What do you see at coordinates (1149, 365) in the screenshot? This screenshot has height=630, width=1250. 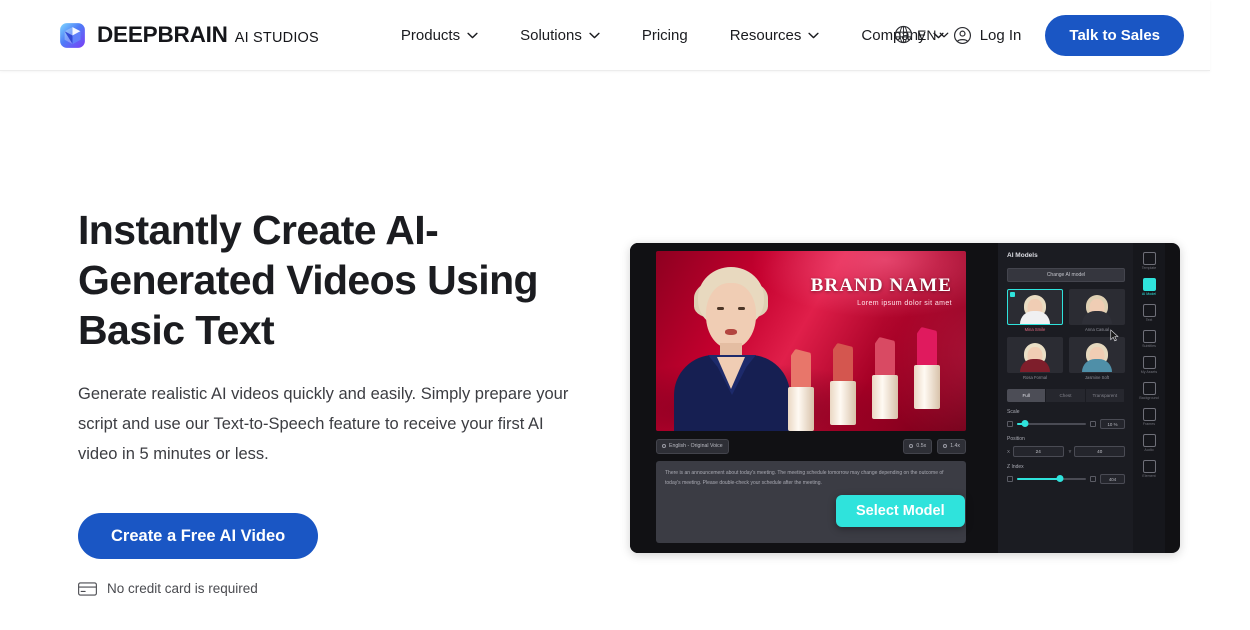 I see `rail-item-my-assets: My Assets` at bounding box center [1149, 365].